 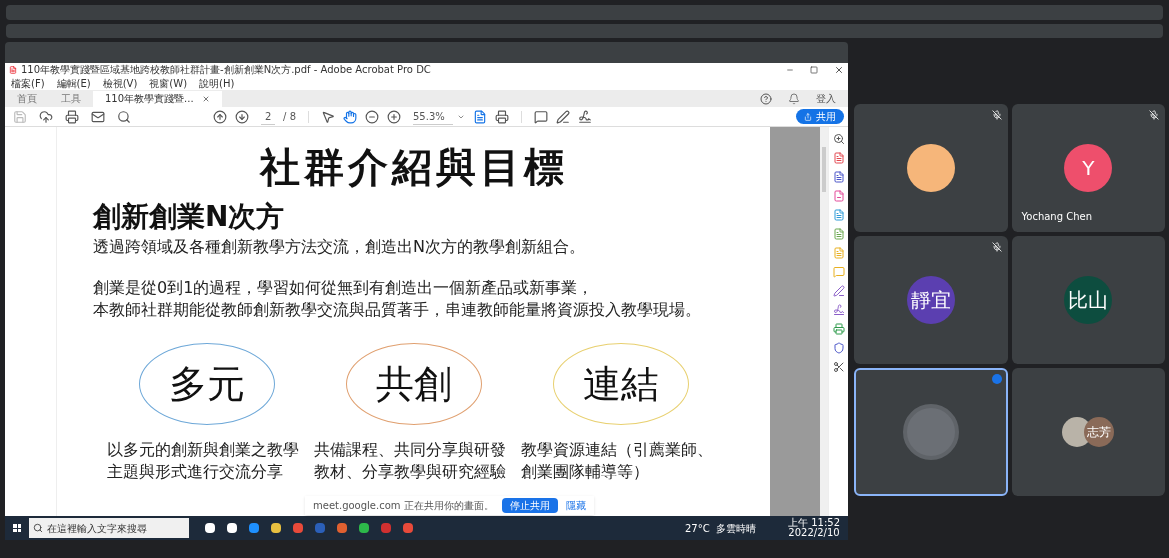 What do you see at coordinates (838, 139) in the screenshot?
I see `zoom-icon` at bounding box center [838, 139].